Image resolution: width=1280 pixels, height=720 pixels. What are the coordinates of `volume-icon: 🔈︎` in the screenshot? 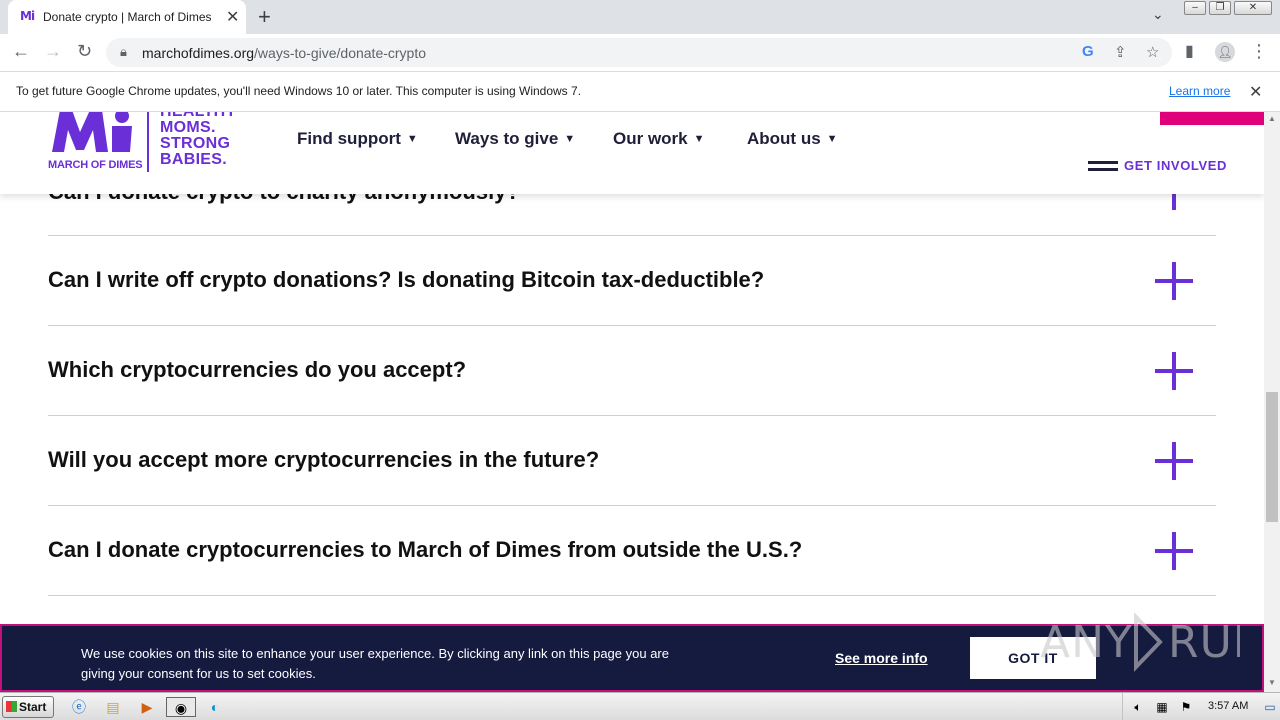 It's located at (1138, 707).